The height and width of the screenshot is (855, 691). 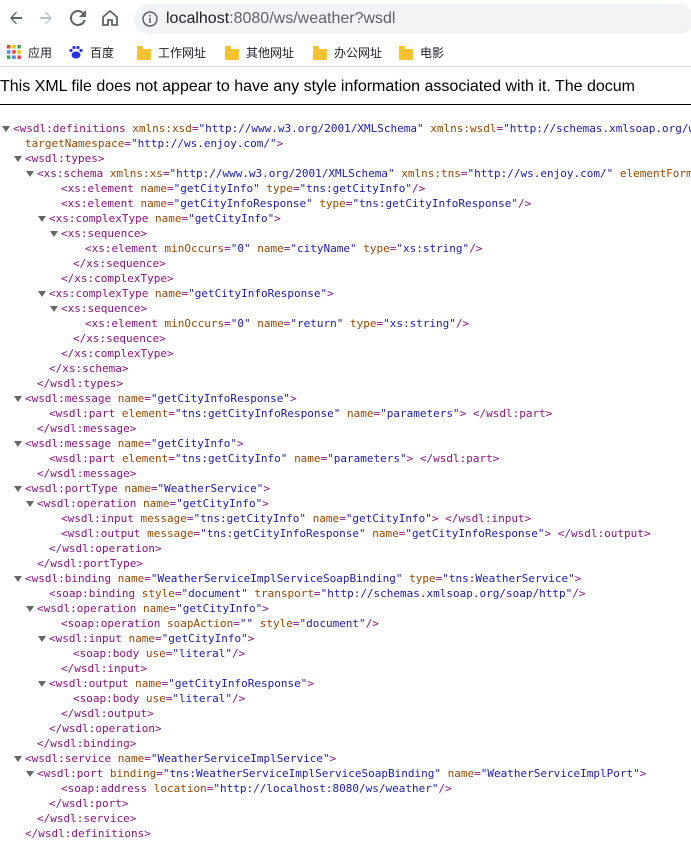 I want to click on xml-attr-value: "http://schemas.xmlsoap.org/wsd, so click(x=597, y=128).